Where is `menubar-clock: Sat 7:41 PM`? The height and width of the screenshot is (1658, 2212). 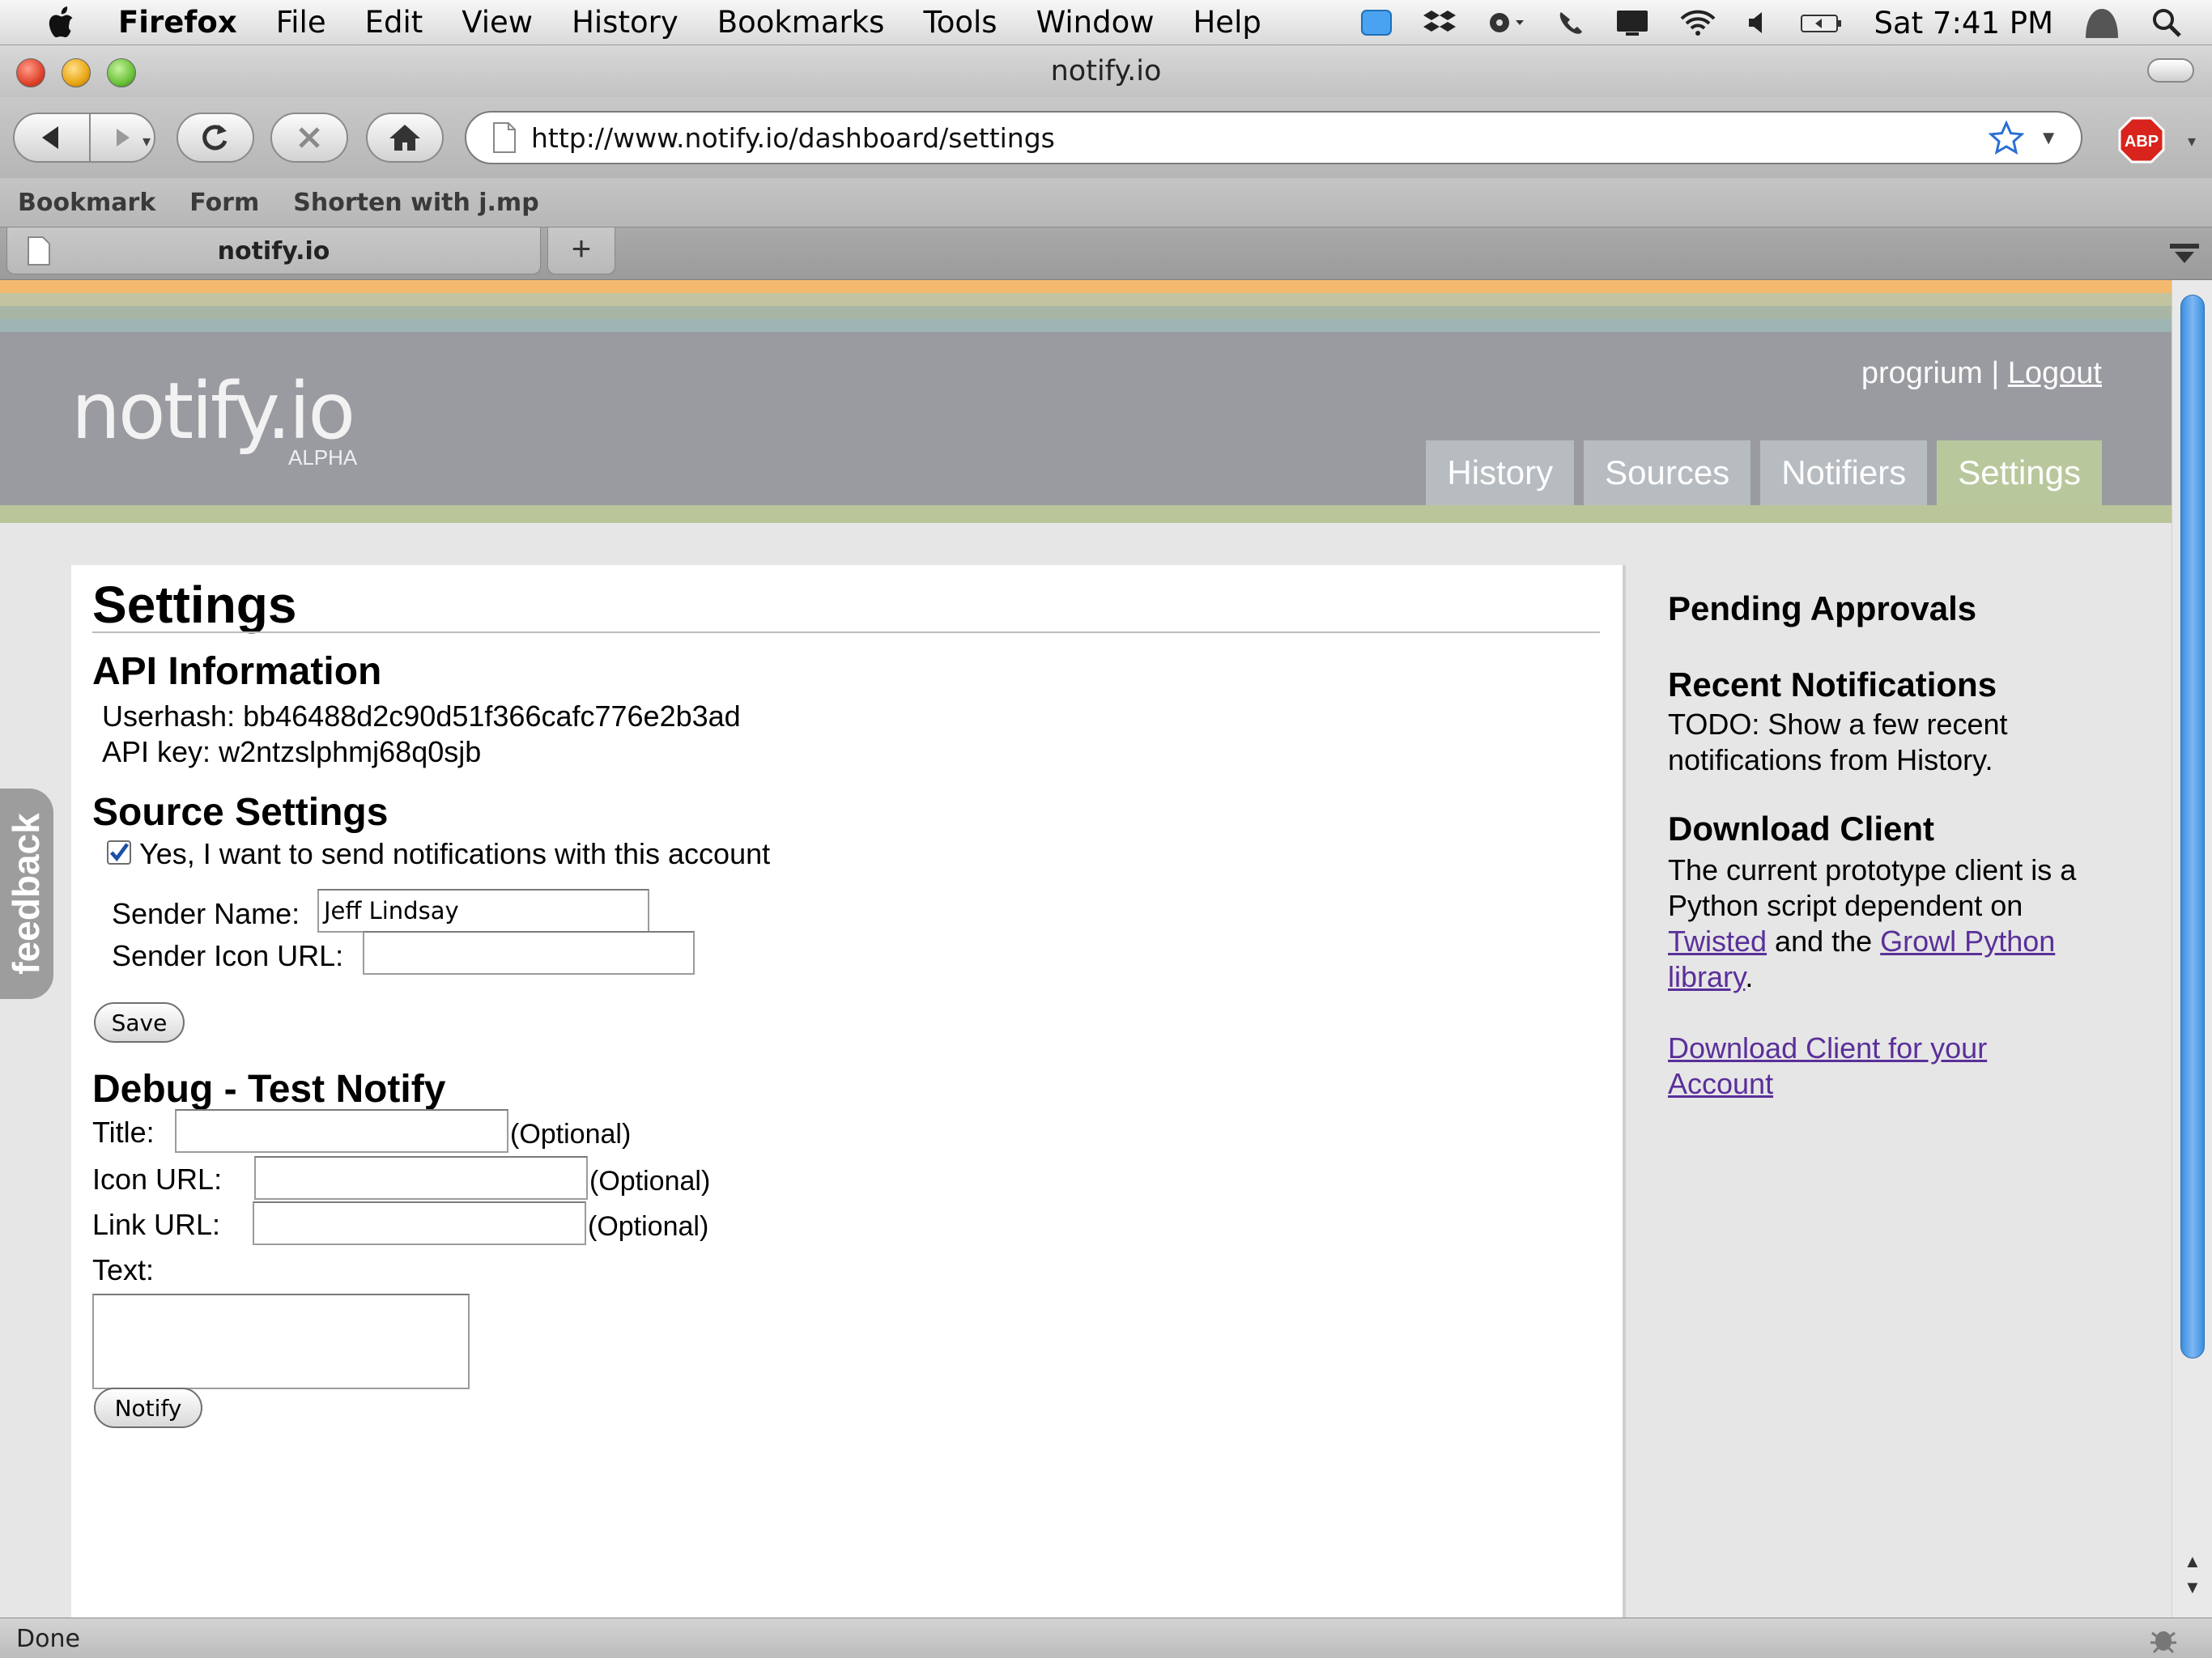 menubar-clock: Sat 7:41 PM is located at coordinates (1964, 23).